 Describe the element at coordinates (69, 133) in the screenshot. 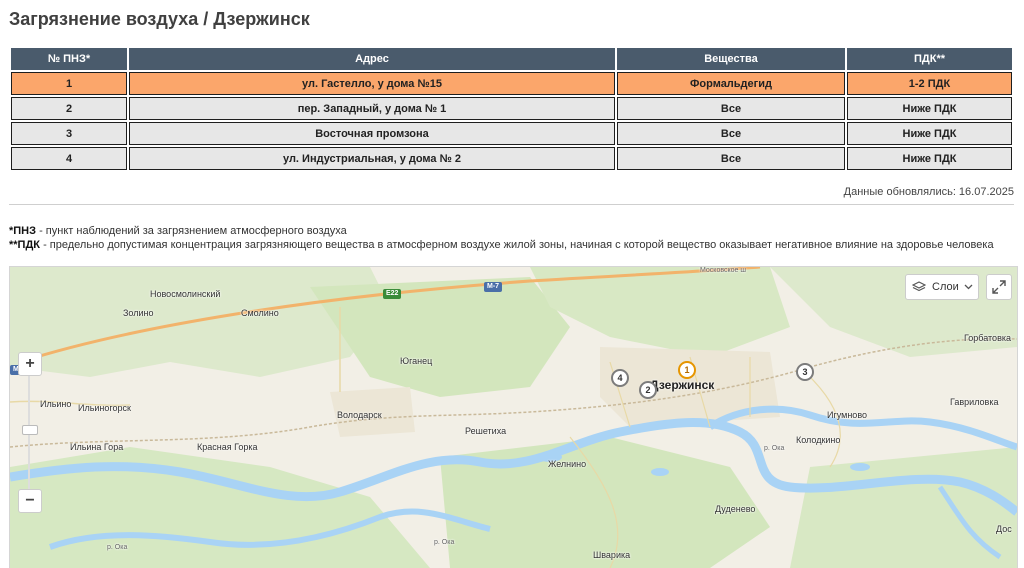

I see `cell-number: 3` at that location.